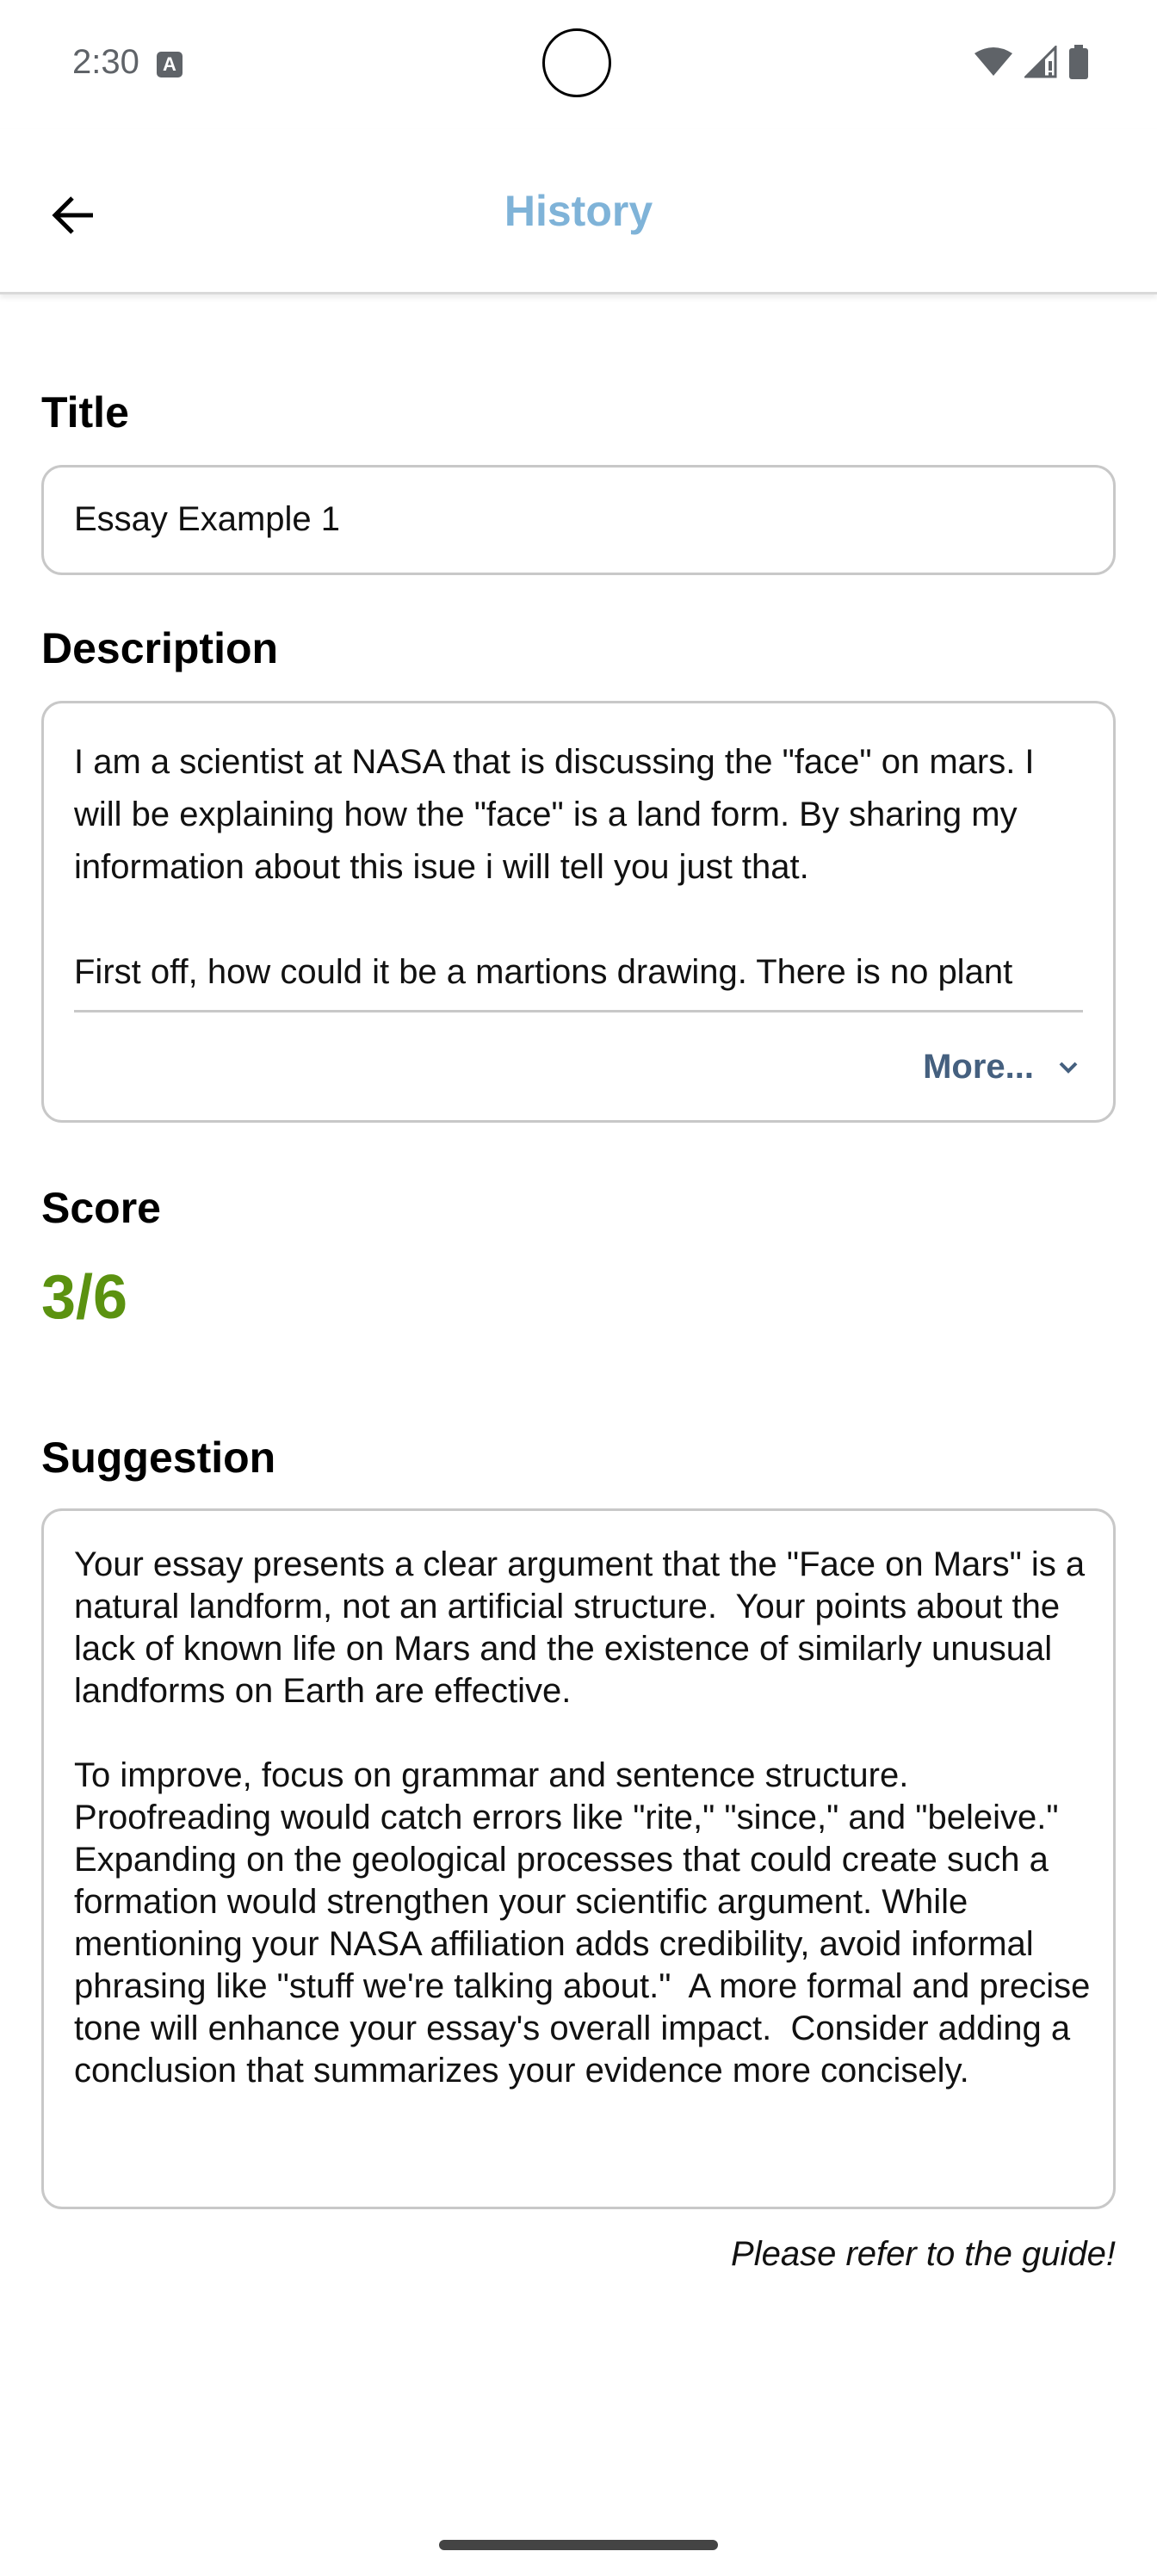  Describe the element at coordinates (170, 64) in the screenshot. I see `text-a-icon` at that location.